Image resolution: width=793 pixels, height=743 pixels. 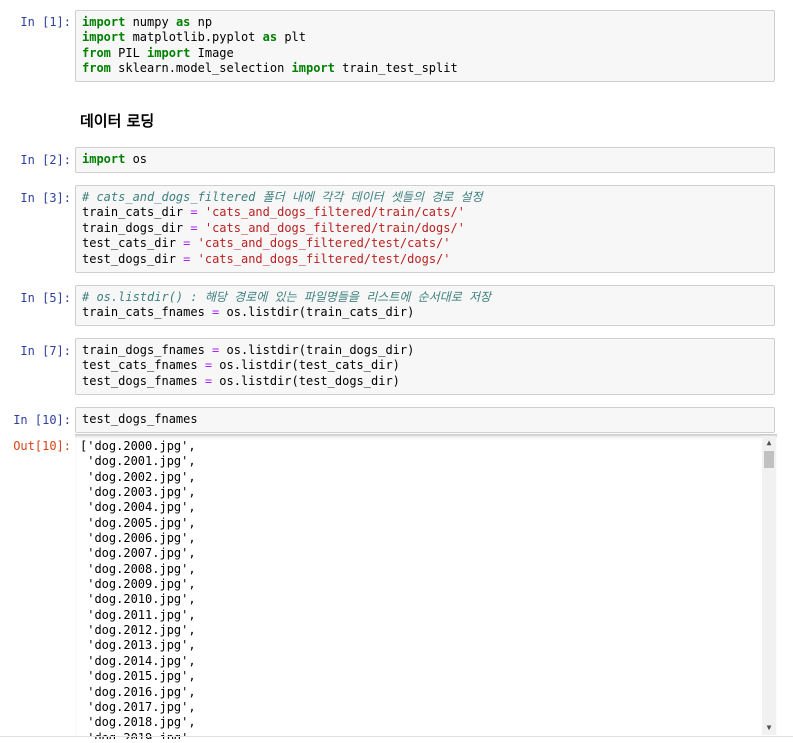 I want to click on code-token: Image, so click(x=212, y=52).